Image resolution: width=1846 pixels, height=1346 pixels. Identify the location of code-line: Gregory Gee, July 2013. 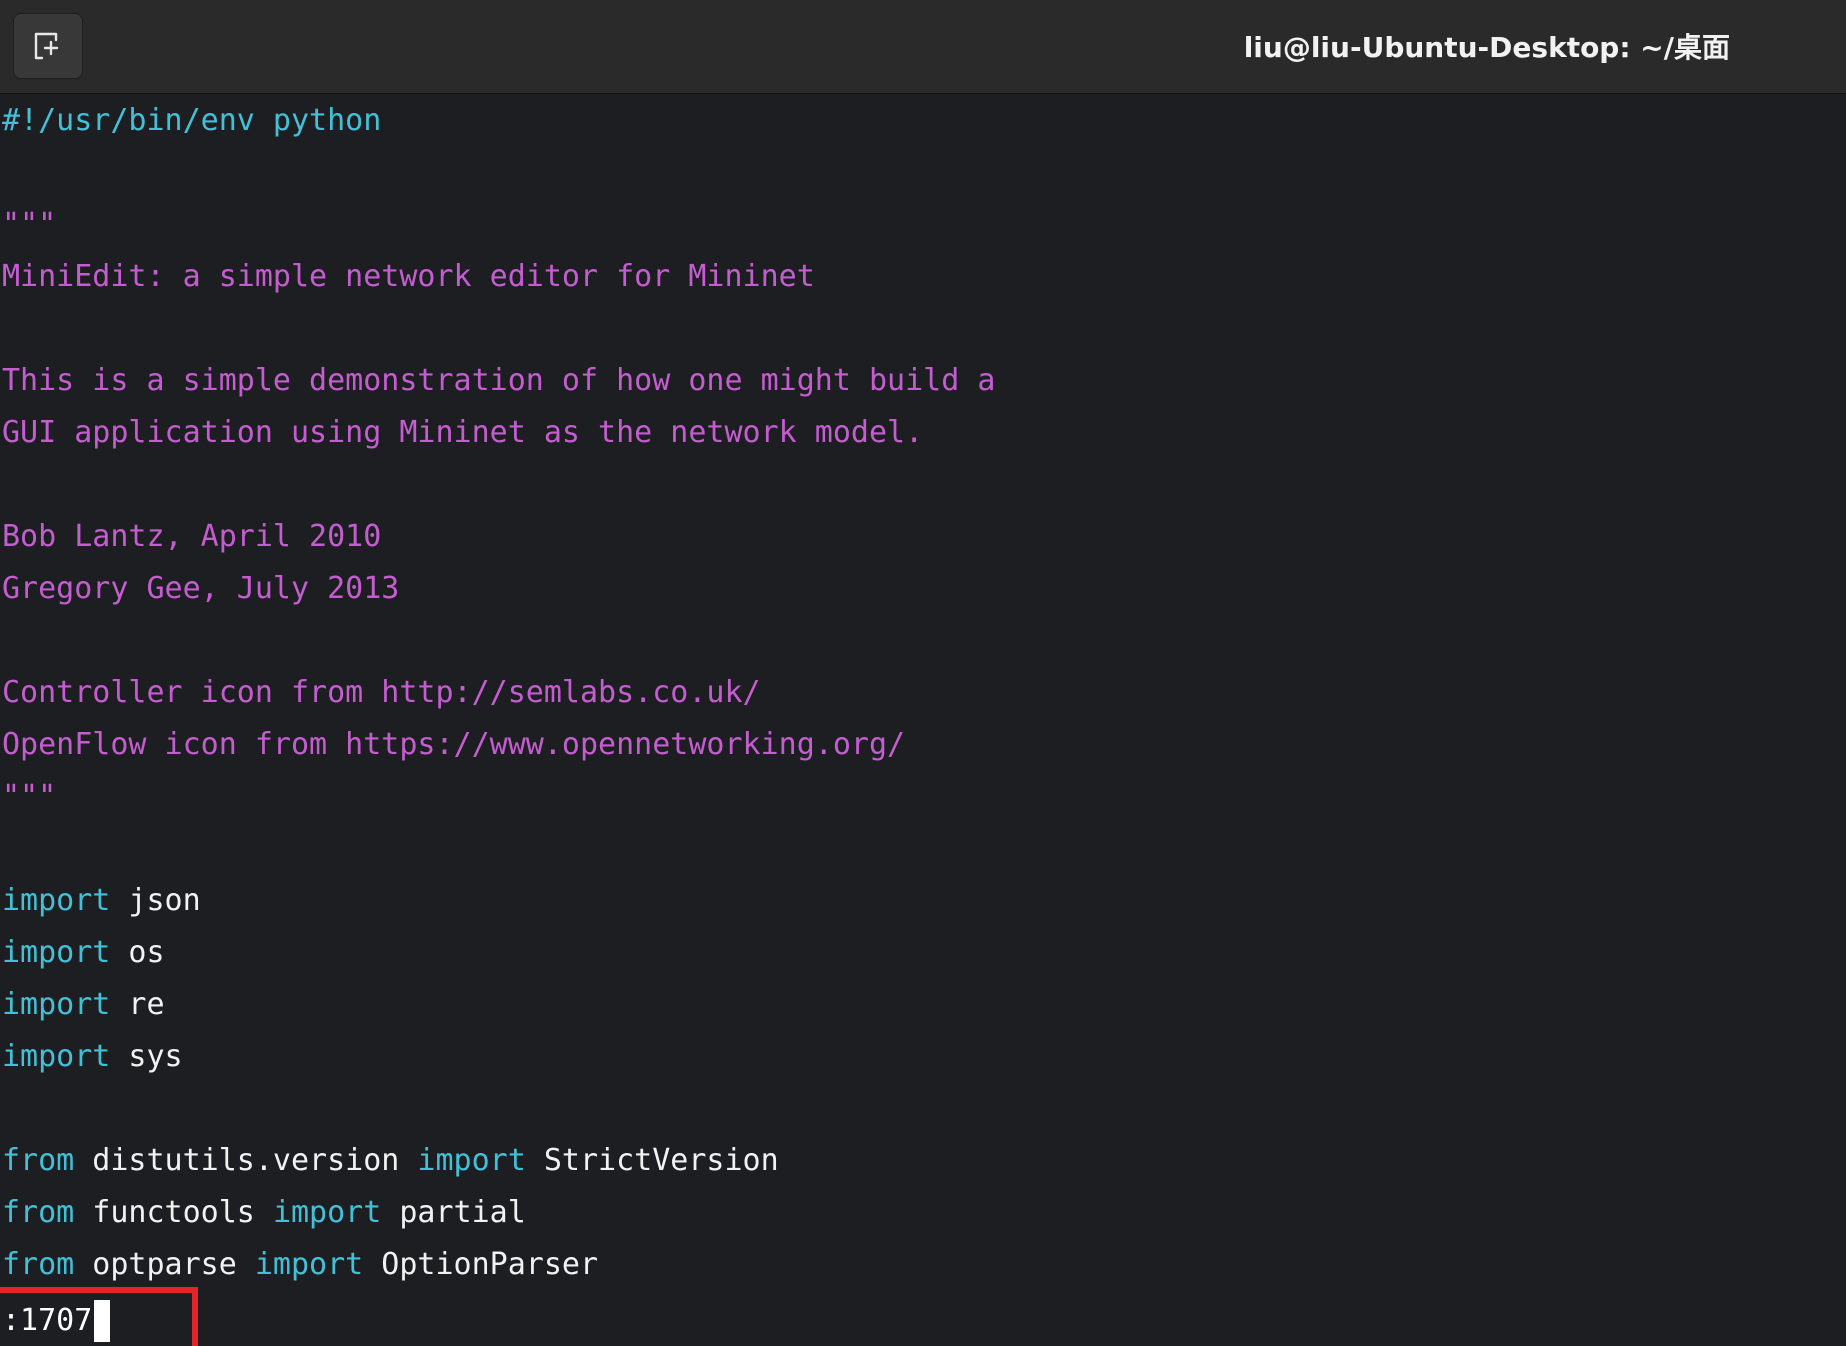
(201, 588).